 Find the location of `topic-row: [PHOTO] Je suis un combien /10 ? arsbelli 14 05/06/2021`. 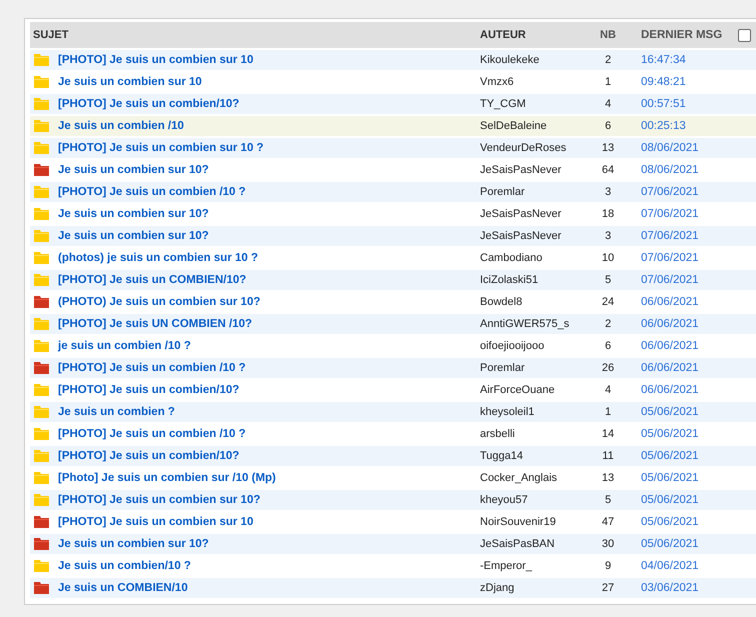

topic-row: [PHOTO] Je suis un combien /10 ? arsbelli 14 05/06/2021 is located at coordinates (393, 434).